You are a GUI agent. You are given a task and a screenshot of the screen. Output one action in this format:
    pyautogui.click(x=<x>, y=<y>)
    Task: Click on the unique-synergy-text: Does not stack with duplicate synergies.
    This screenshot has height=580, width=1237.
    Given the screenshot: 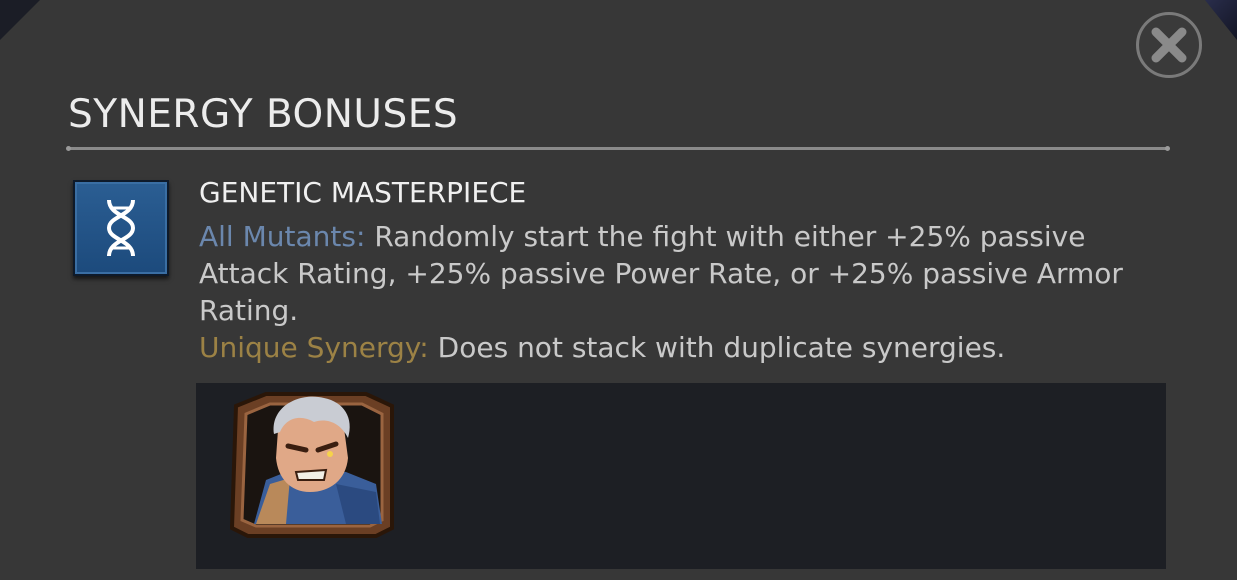 What is the action you would take?
    pyautogui.click(x=721, y=347)
    